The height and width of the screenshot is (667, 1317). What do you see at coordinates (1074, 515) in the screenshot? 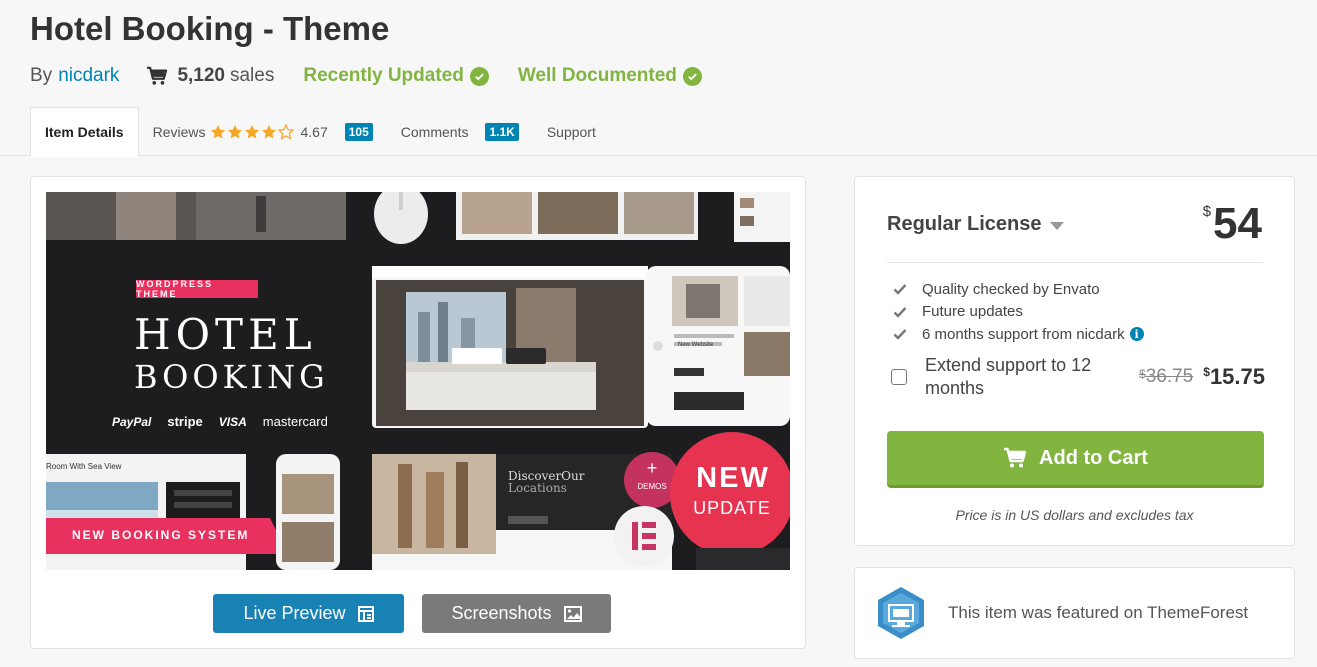
I see `tax-note: Price is in US dollars and excludes tax` at bounding box center [1074, 515].